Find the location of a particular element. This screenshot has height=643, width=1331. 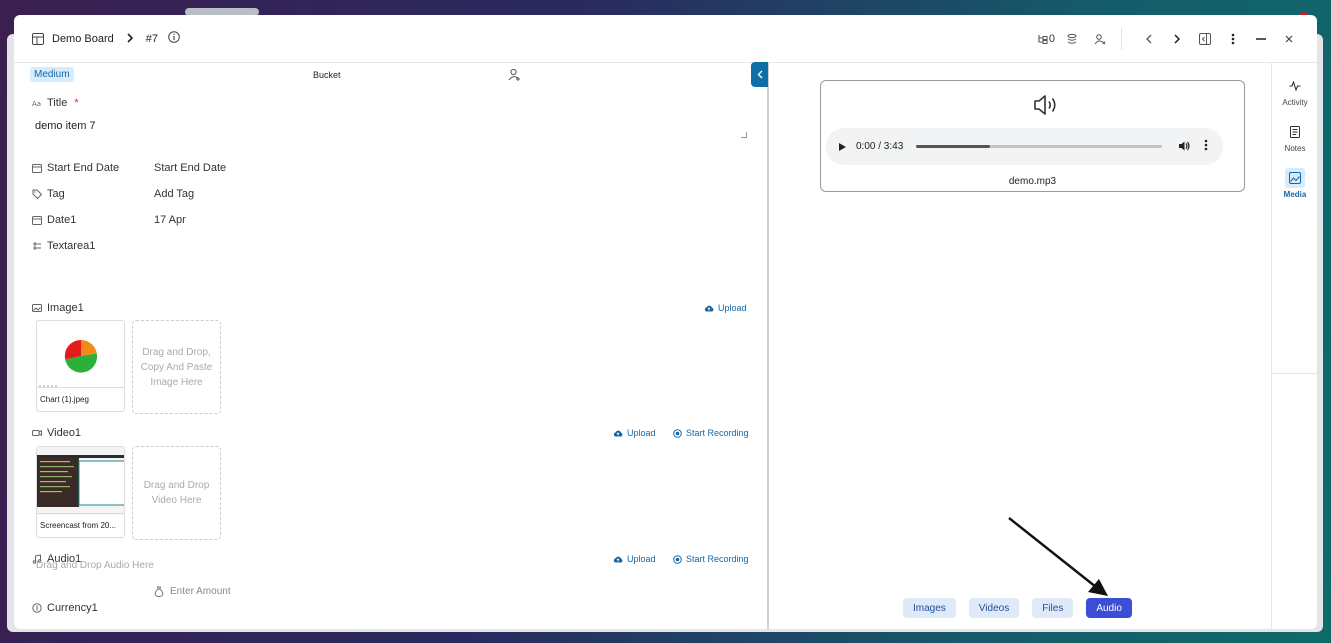

image-upload-label: Upload is located at coordinates (732, 308).